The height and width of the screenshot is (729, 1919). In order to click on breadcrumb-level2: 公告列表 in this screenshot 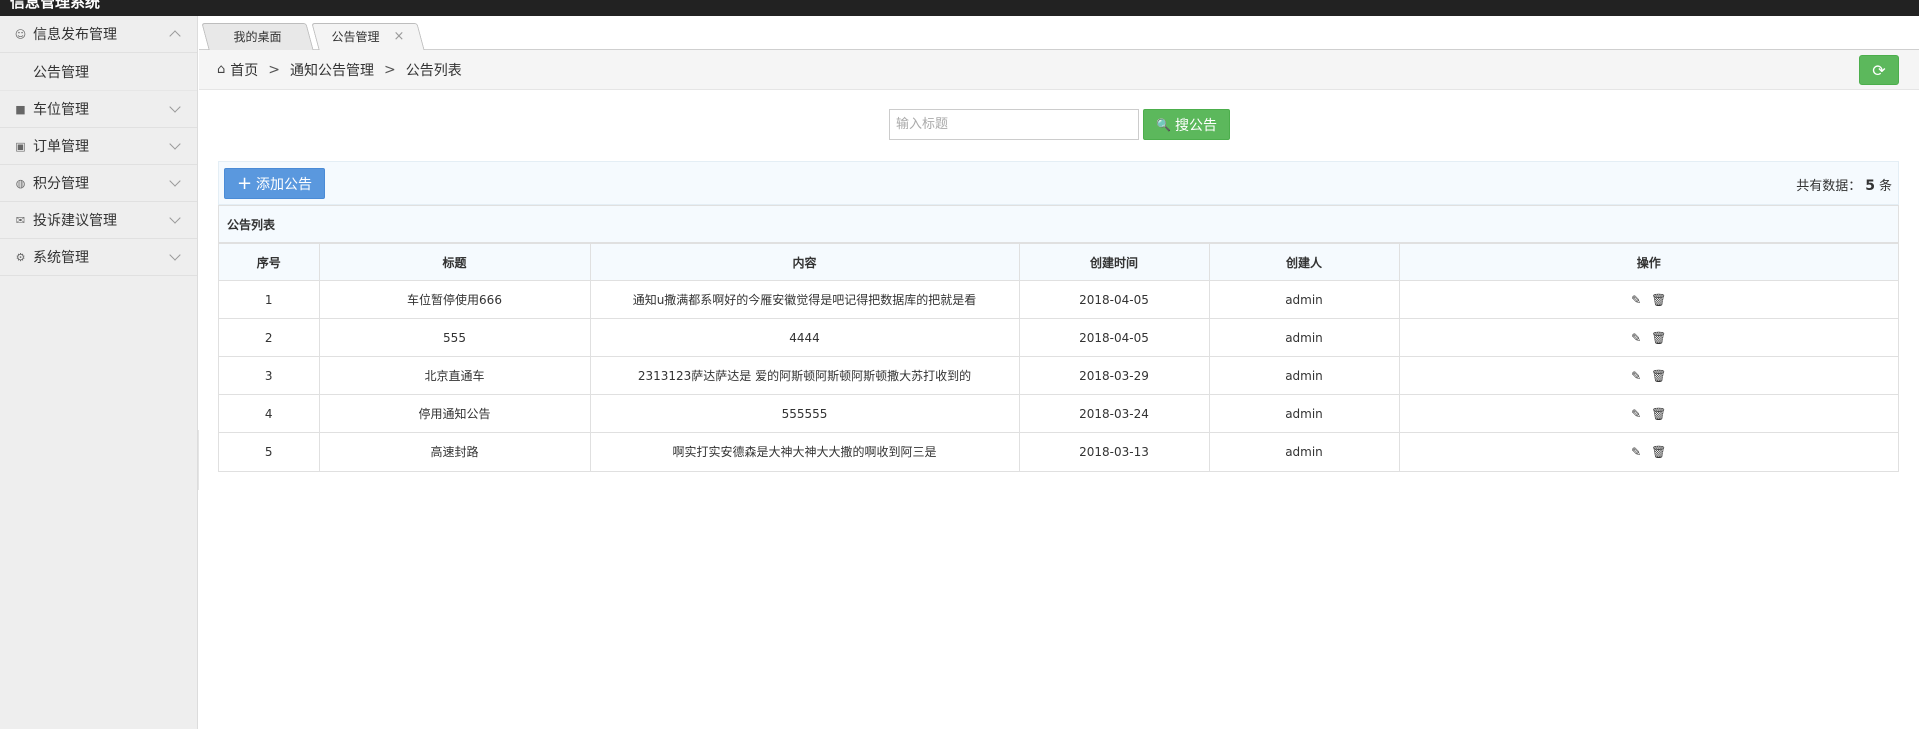, I will do `click(433, 70)`.